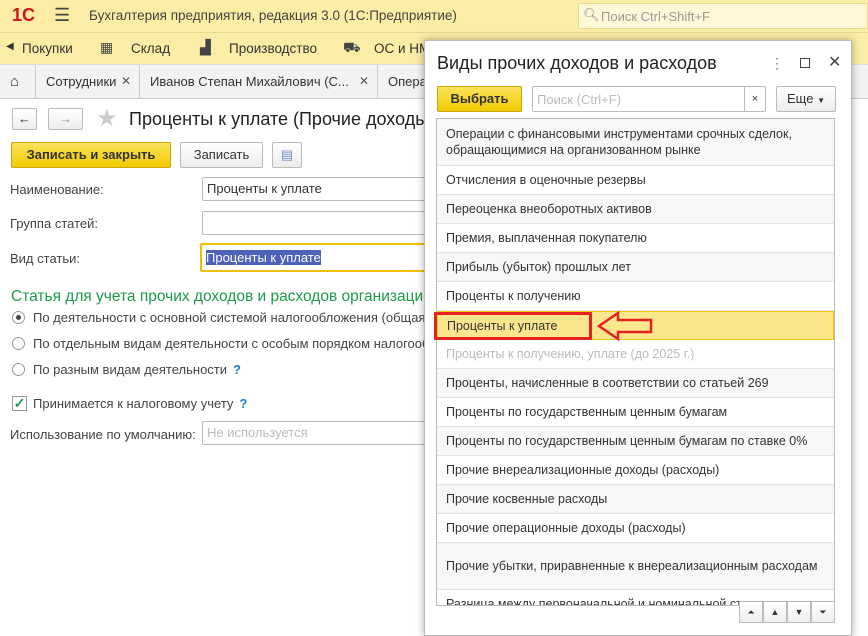 This screenshot has width=868, height=636. What do you see at coordinates (754, 99) in the screenshot?
I see `clear-search-button: ×` at bounding box center [754, 99].